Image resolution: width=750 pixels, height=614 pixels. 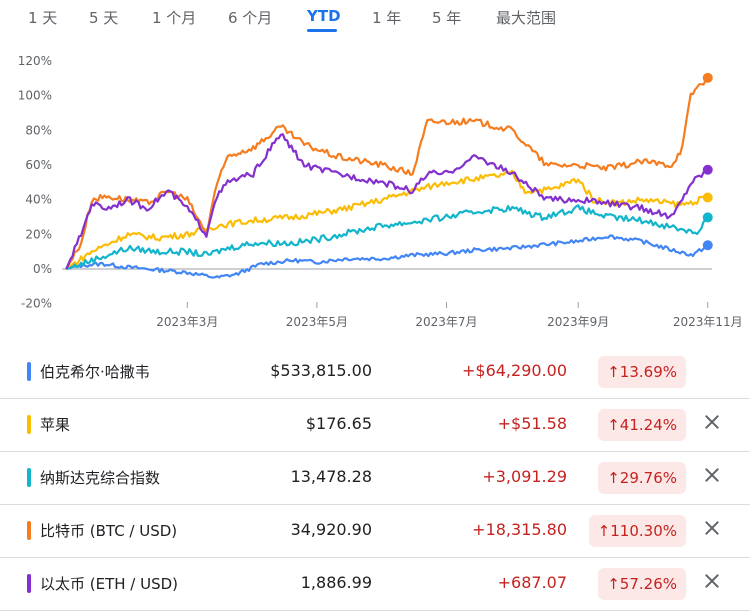 What do you see at coordinates (648, 478) in the screenshot?
I see `percent-value: 29.76%` at bounding box center [648, 478].